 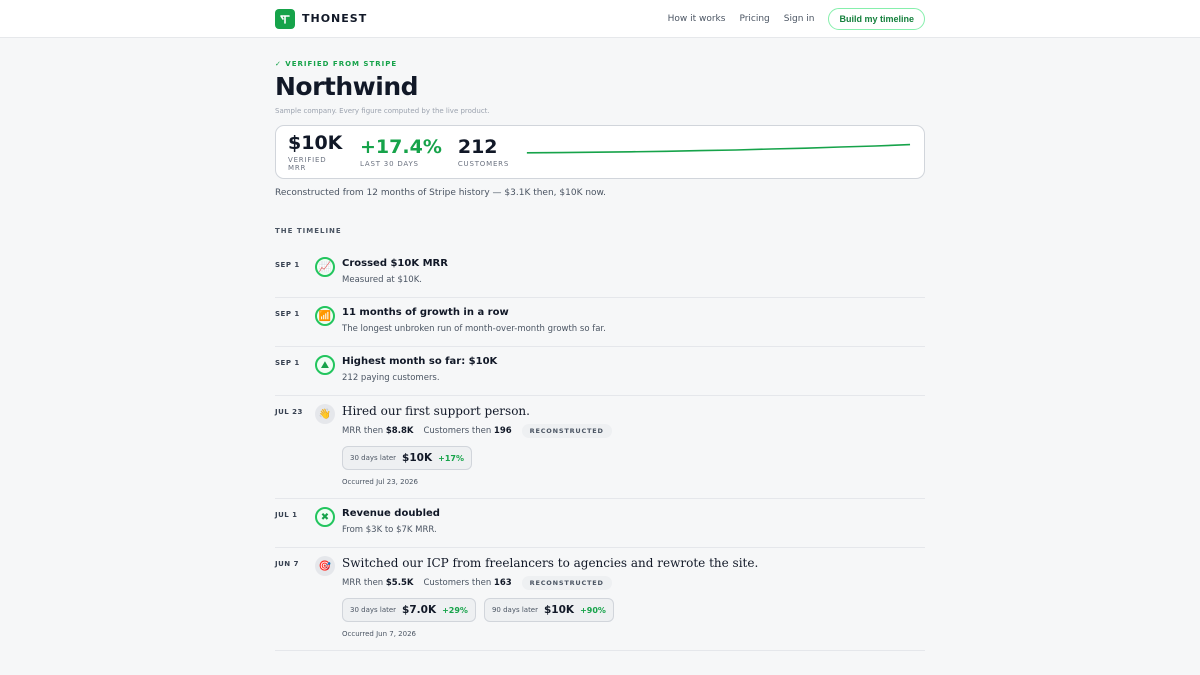 I want to click on outcome-window: 30 days later $10K +17%, so click(x=407, y=458).